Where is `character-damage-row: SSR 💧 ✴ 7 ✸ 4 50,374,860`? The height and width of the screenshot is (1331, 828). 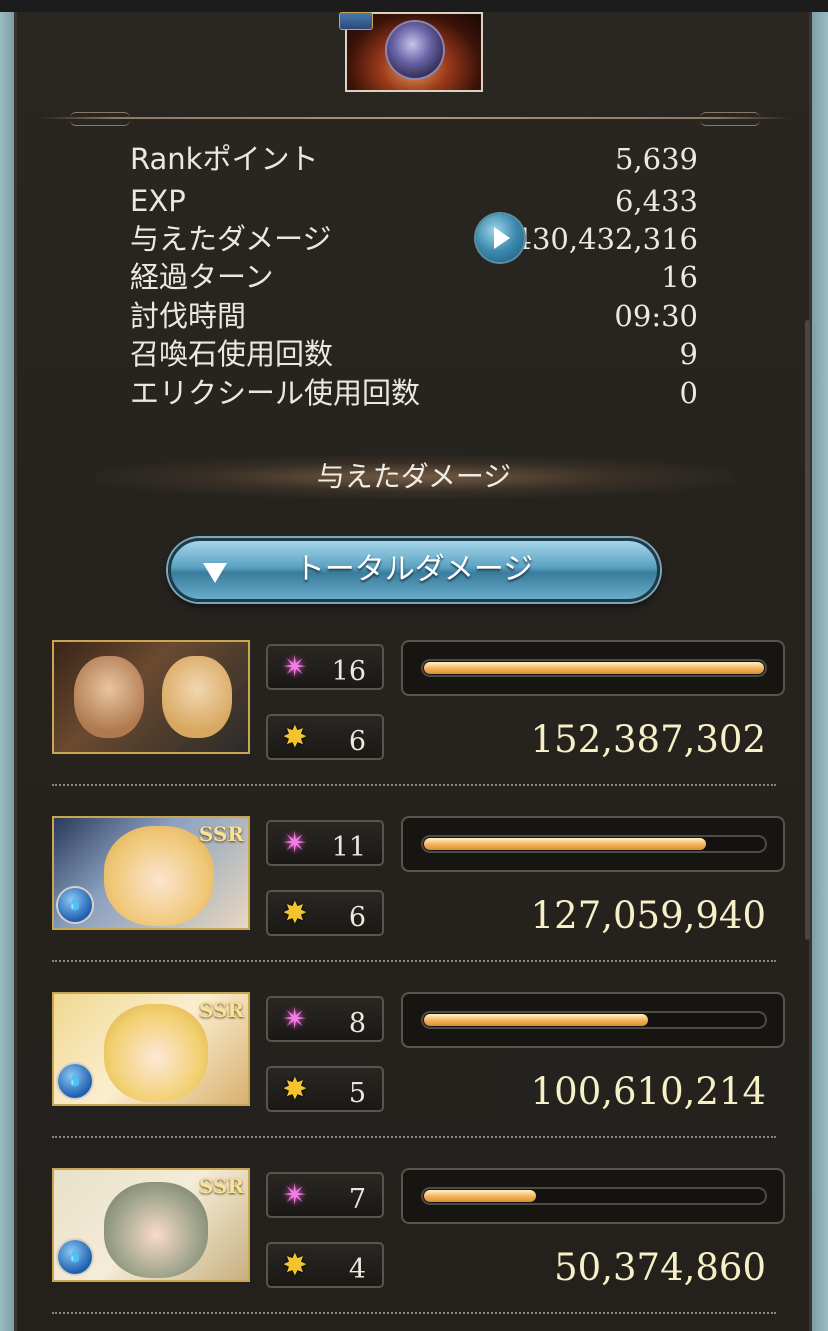
character-damage-row: SSR 💧 ✴ 7 ✸ 4 50,374,860 is located at coordinates (420, 1243).